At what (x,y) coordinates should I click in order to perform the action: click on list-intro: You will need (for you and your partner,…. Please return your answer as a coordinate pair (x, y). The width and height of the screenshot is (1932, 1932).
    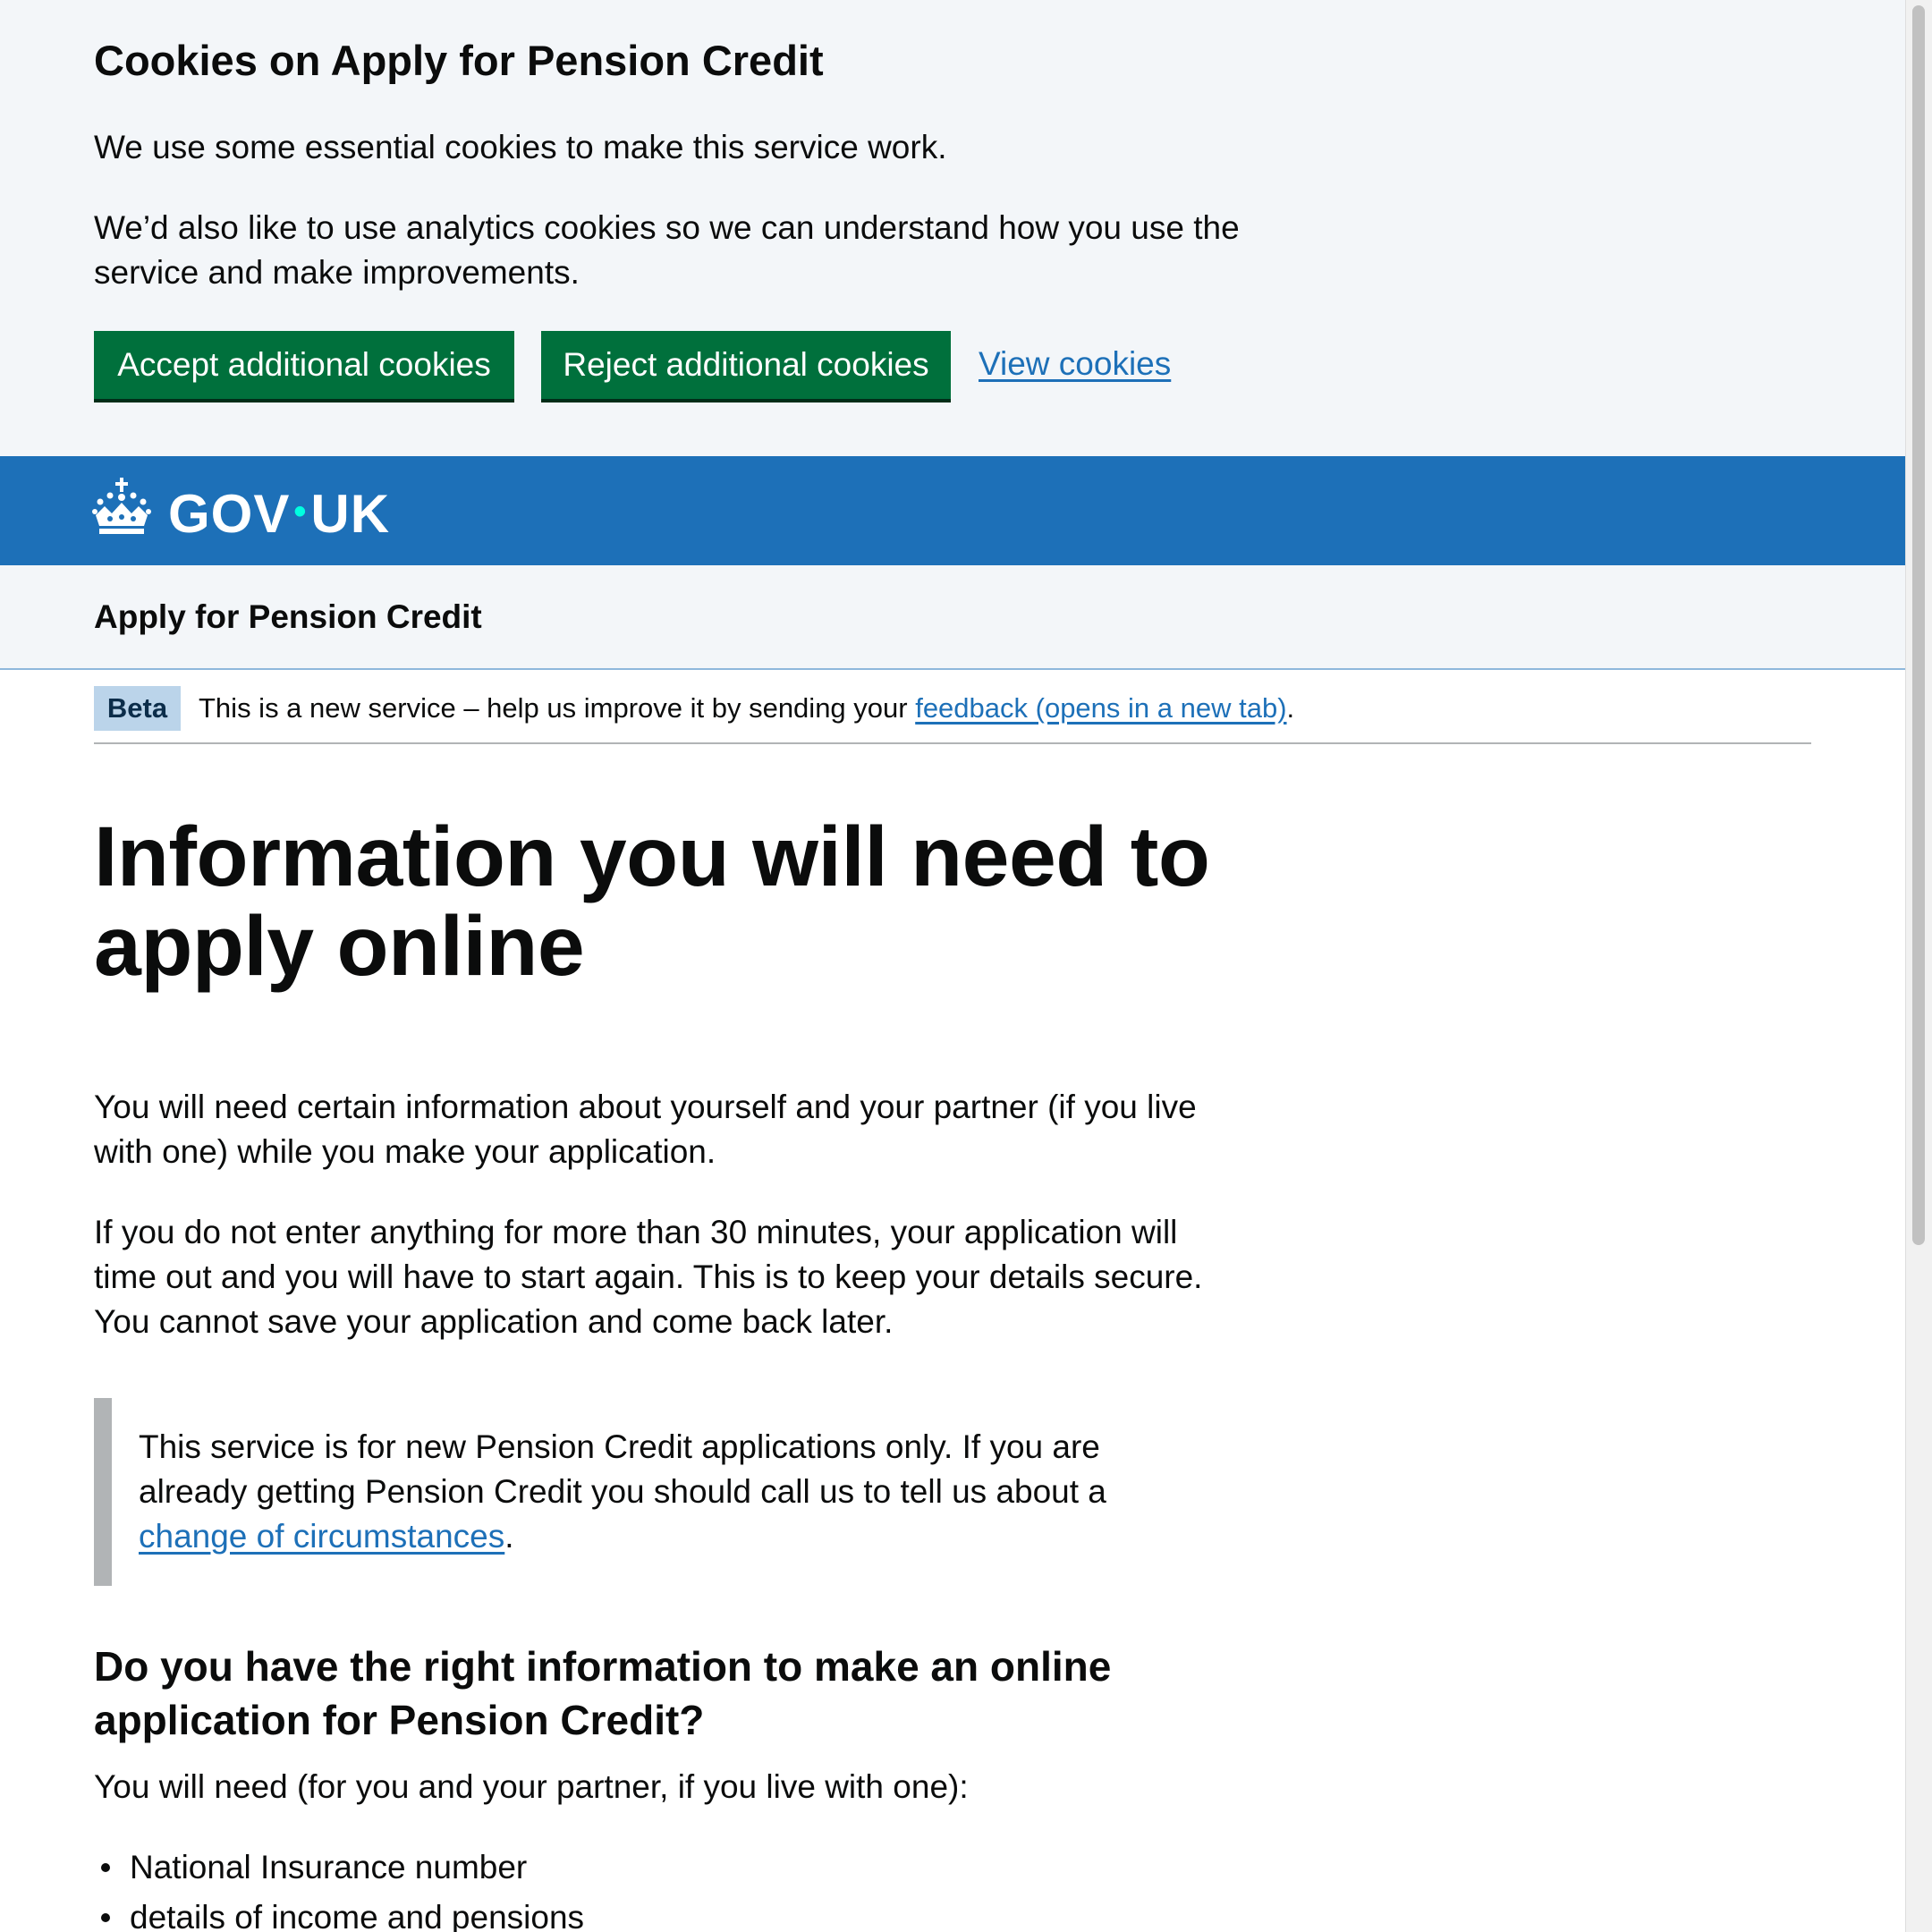
    Looking at the image, I should click on (531, 1786).